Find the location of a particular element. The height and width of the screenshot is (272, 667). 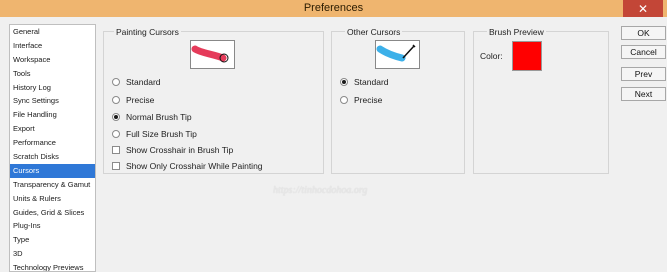

show-crosshair-label: Show Crosshair in Brush Tip is located at coordinates (180, 150).